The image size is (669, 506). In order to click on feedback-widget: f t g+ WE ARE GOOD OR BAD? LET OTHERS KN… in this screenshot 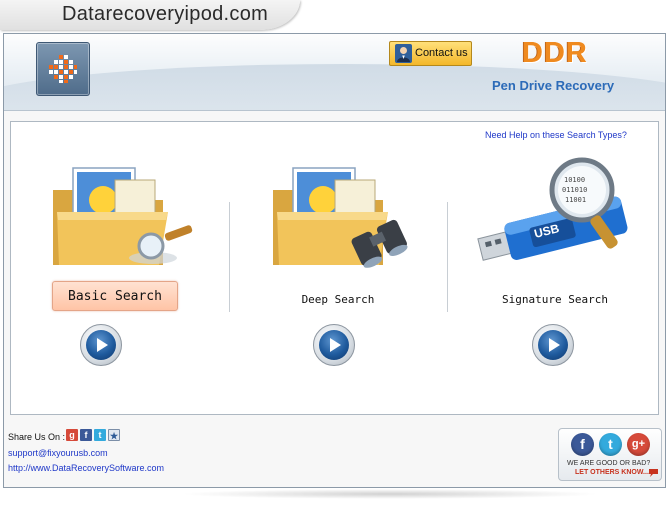, I will do `click(610, 454)`.